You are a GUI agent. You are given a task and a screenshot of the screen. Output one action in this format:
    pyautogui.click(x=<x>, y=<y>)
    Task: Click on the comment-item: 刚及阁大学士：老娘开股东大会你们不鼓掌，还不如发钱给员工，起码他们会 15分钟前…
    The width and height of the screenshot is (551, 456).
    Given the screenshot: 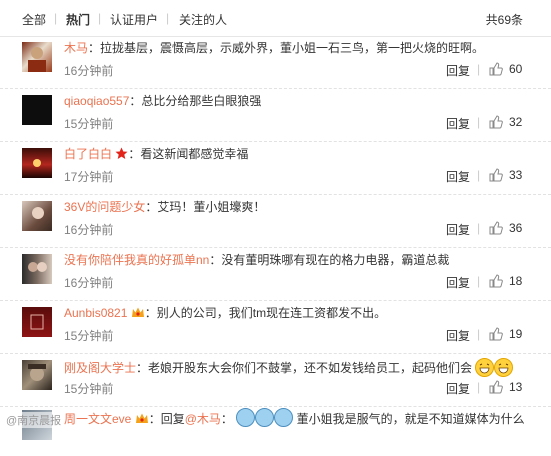 What is the action you would take?
    pyautogui.click(x=275, y=380)
    